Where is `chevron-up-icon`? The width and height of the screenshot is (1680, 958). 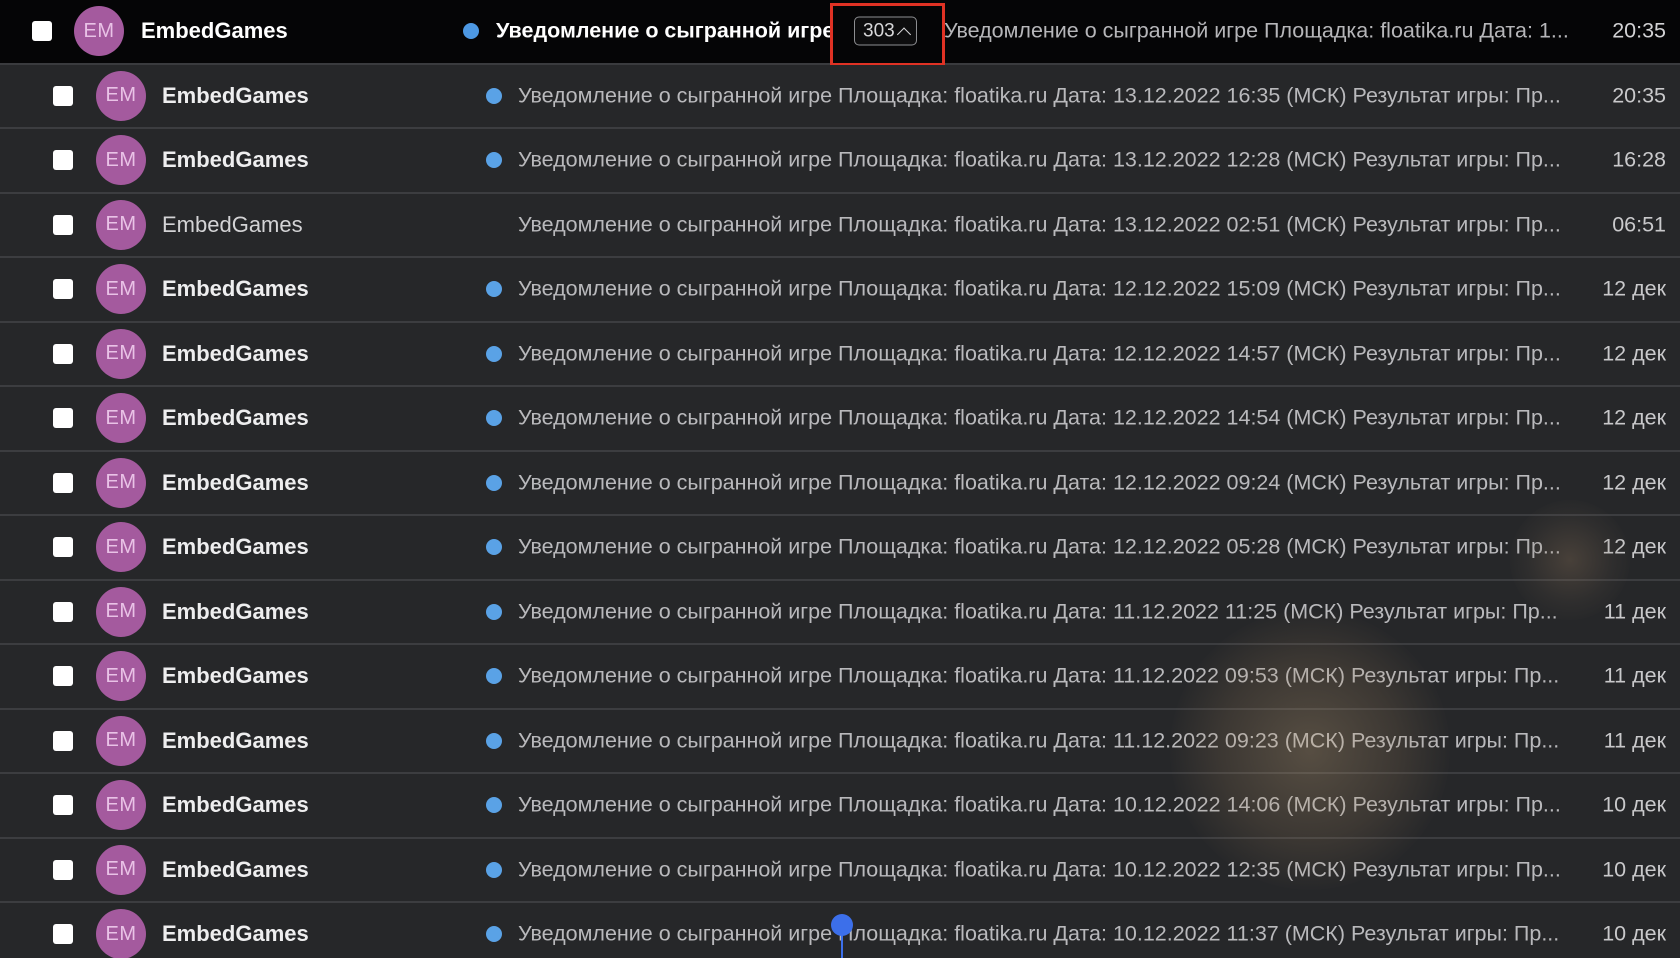 chevron-up-icon is located at coordinates (903, 34).